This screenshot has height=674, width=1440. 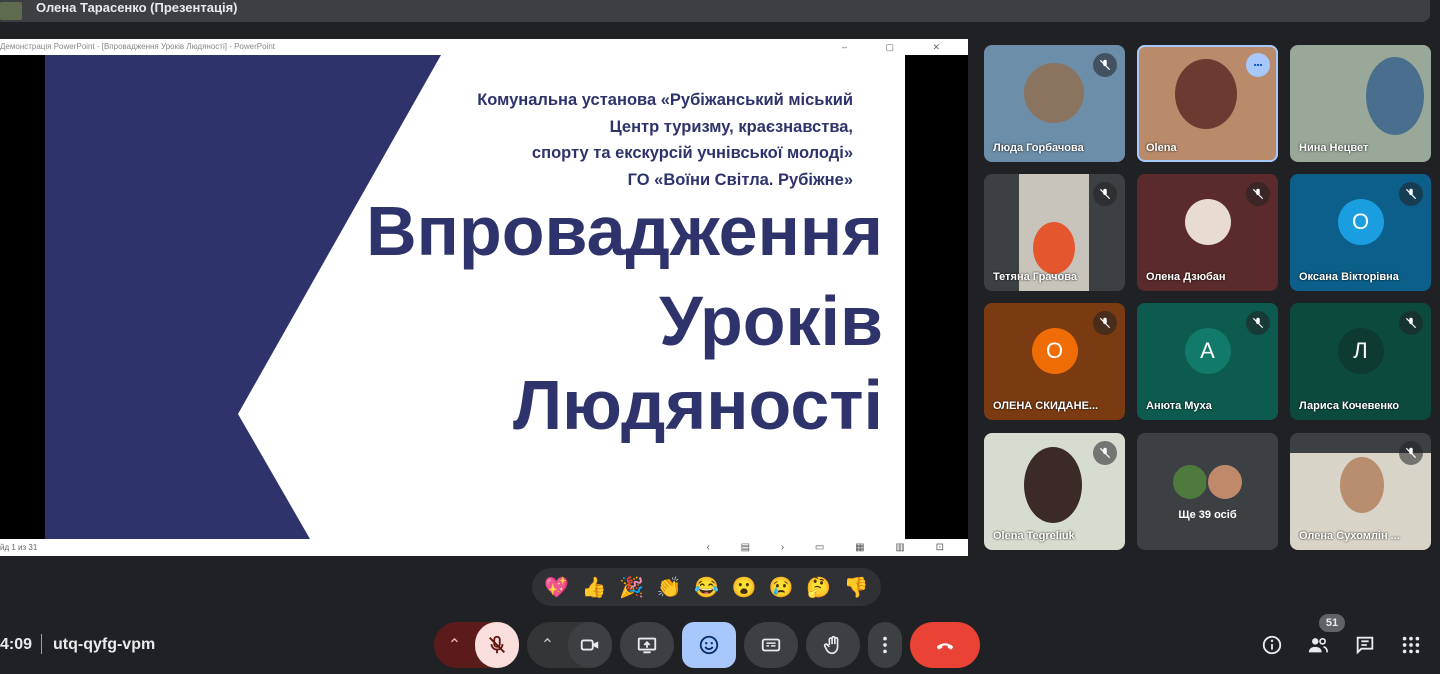 I want to click on chat-icon, so click(x=1365, y=645).